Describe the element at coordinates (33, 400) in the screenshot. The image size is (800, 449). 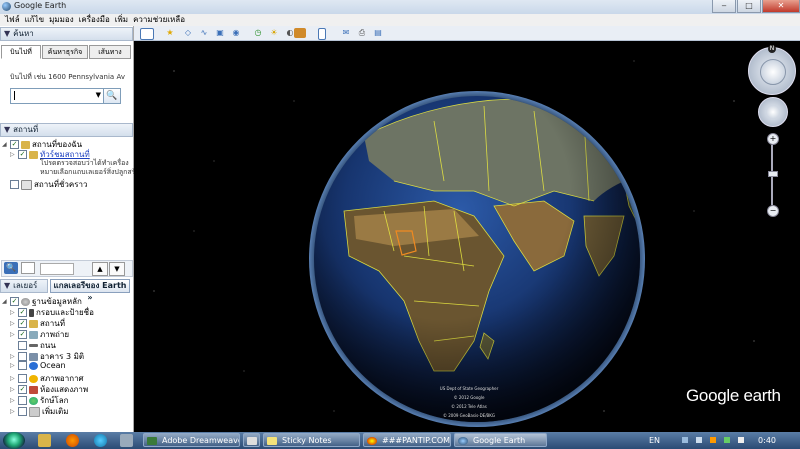
I see `globe-icon` at that location.